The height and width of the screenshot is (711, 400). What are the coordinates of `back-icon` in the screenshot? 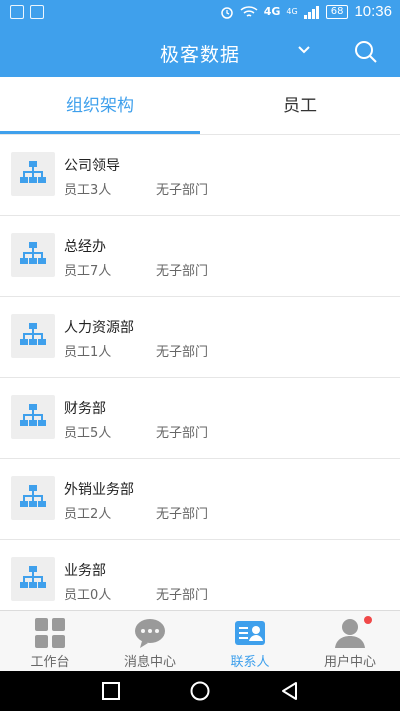 It's located at (290, 691).